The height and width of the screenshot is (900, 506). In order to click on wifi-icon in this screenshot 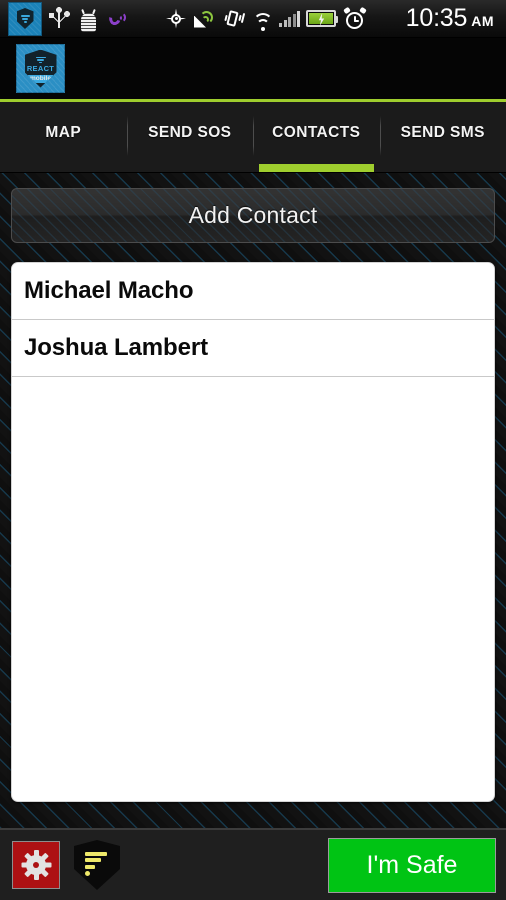, I will do `click(263, 19)`.